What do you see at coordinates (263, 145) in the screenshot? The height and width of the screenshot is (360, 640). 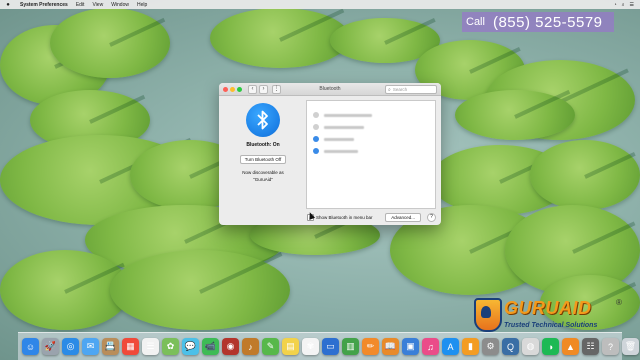 I see `bluetooth-status: Bluetooth: On` at bounding box center [263, 145].